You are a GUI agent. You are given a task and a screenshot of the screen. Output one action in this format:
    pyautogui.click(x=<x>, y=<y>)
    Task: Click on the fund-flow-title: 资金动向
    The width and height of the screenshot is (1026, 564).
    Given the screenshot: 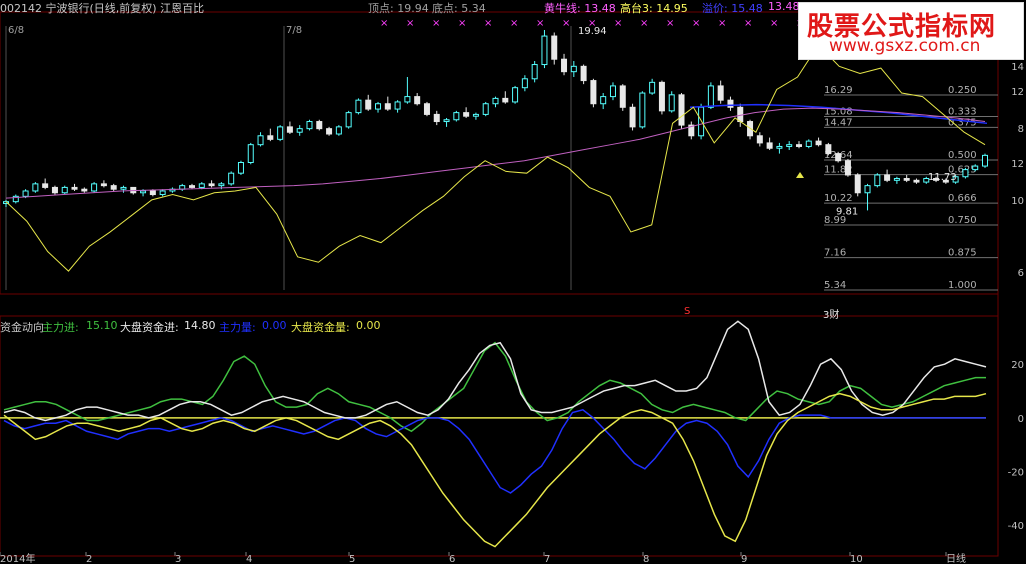 What is the action you would take?
    pyautogui.click(x=22, y=327)
    